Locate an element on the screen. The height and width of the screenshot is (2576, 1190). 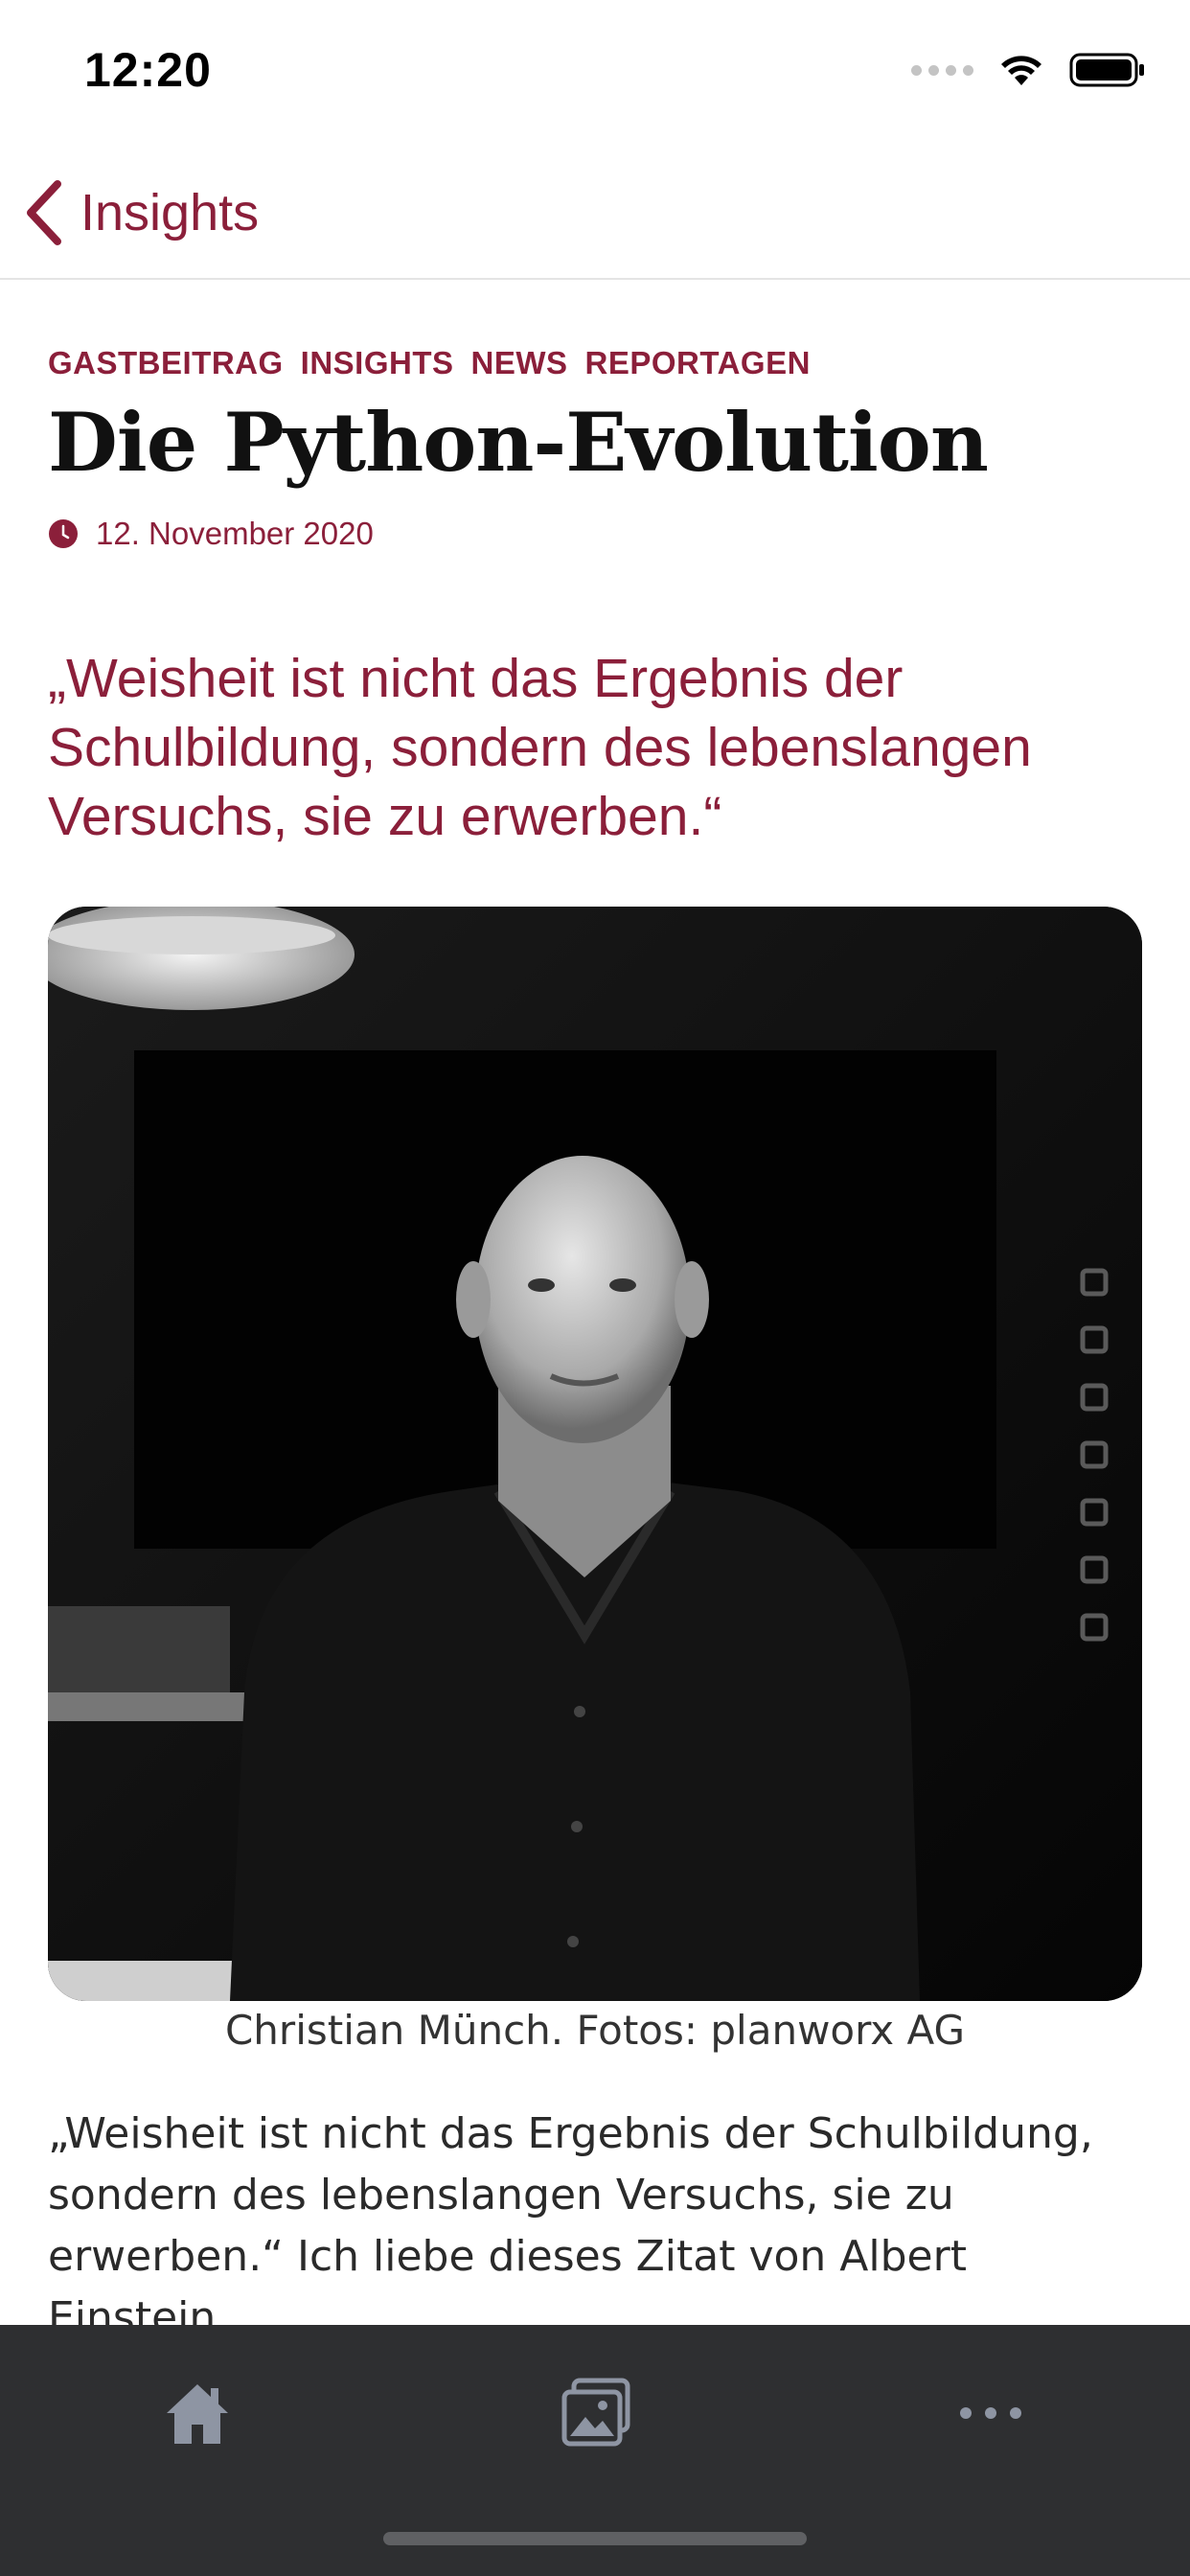
tag-gastbeitrag: GASTBEITRAG is located at coordinates (166, 363).